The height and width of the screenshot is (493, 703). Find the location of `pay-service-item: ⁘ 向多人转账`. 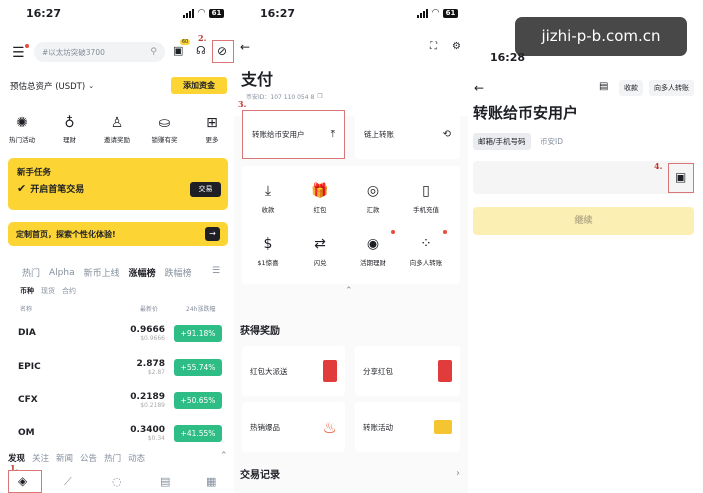

pay-service-item: ⁘ 向多人转账 is located at coordinates (426, 251).